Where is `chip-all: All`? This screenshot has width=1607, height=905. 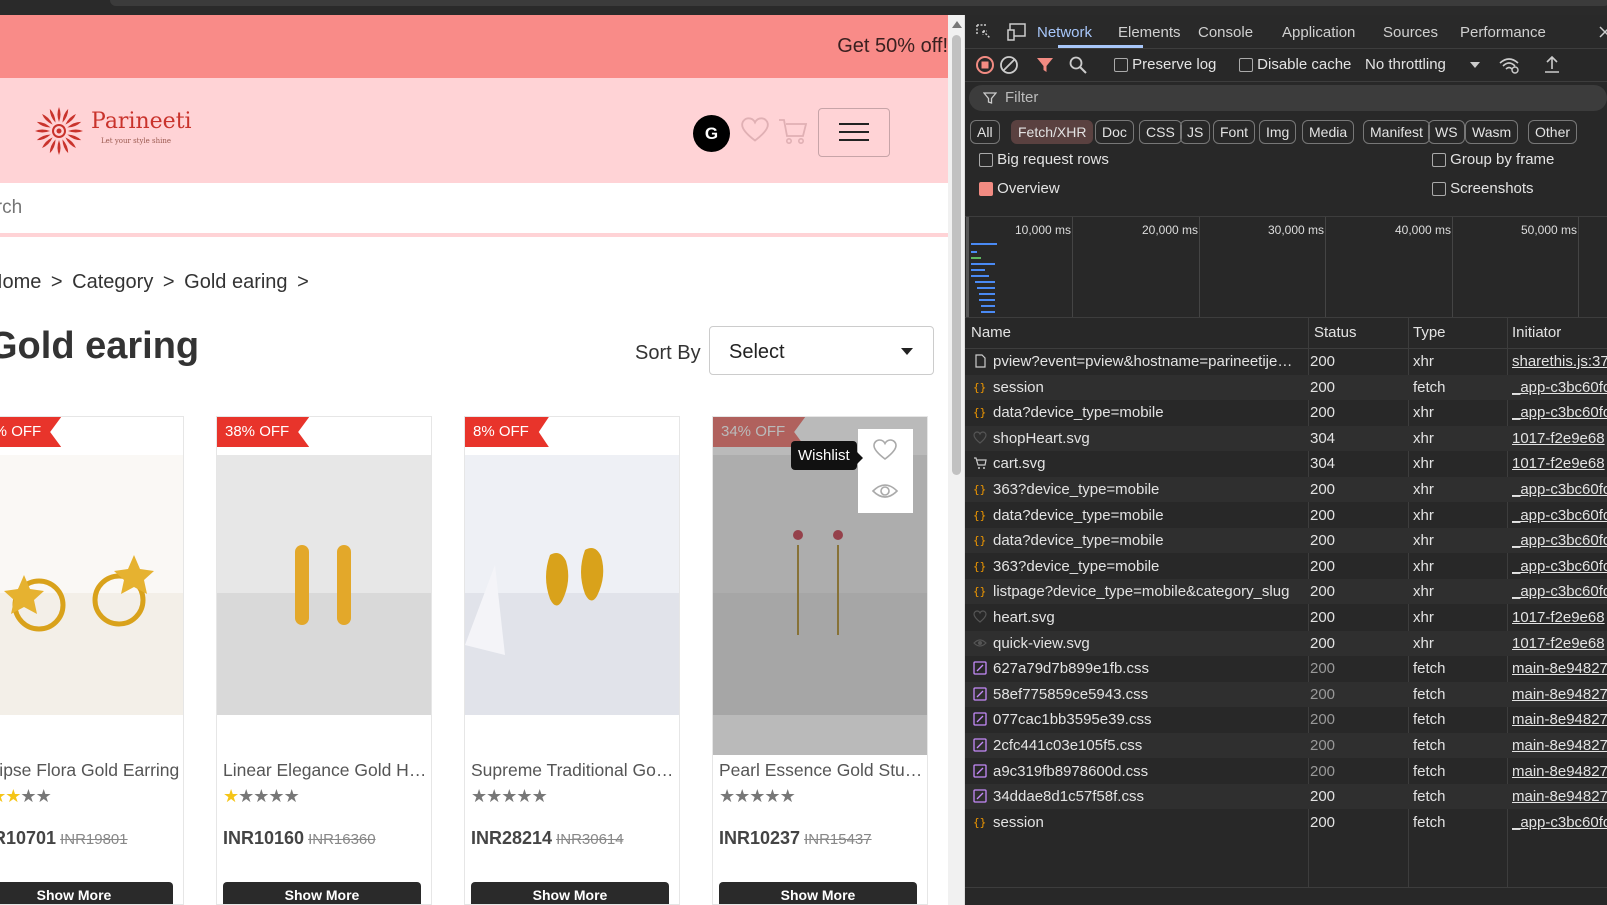 chip-all: All is located at coordinates (985, 132).